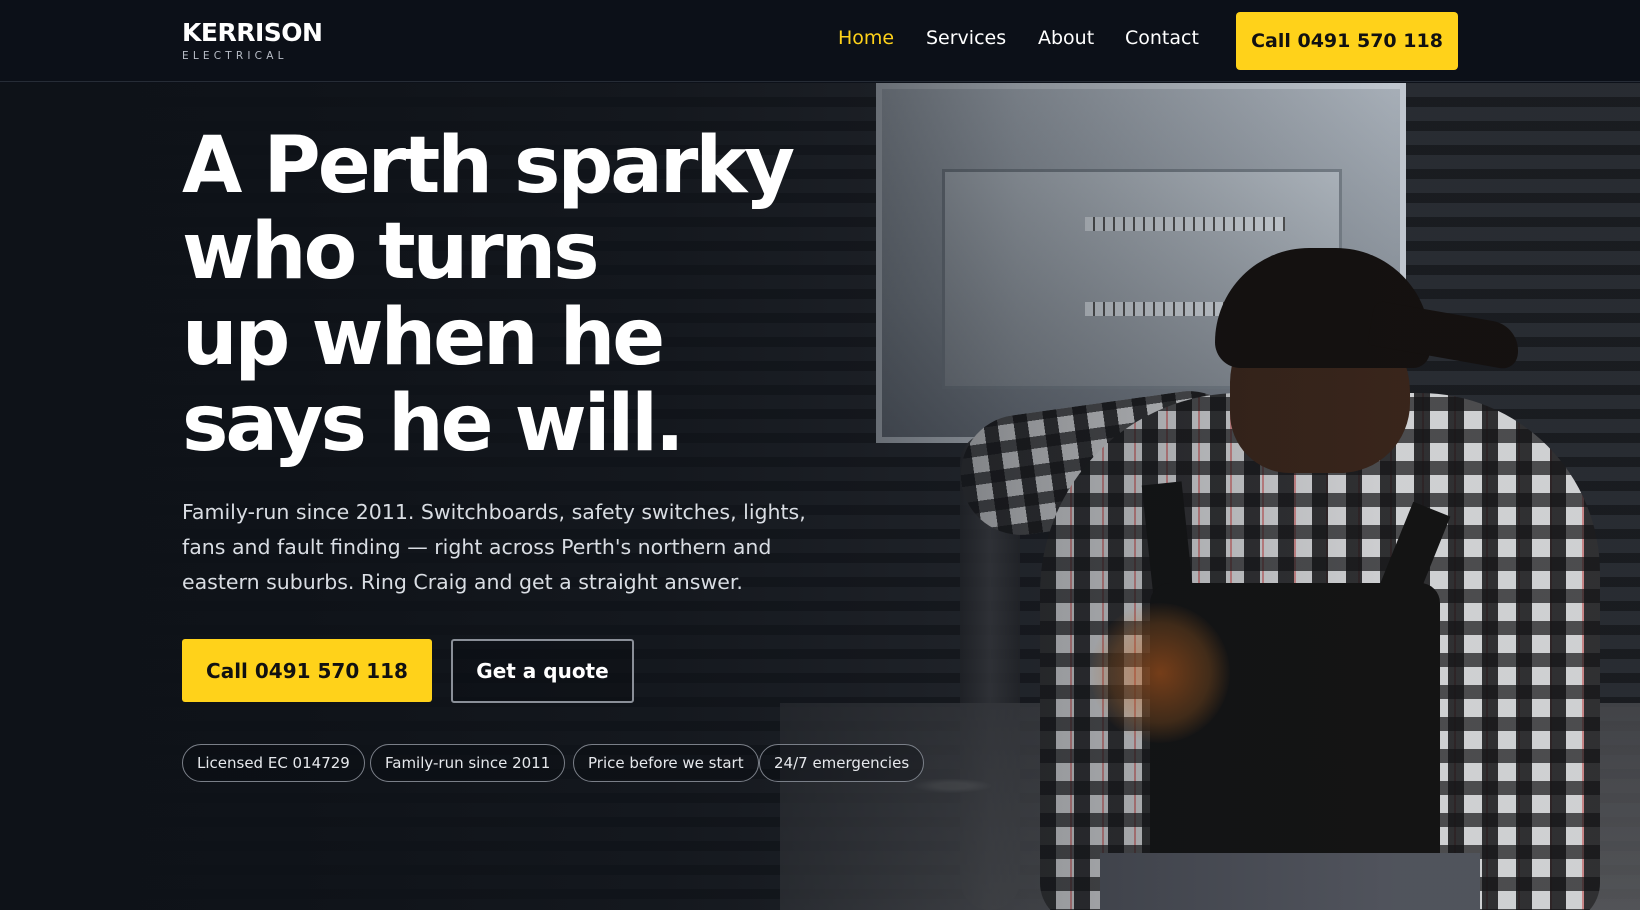 The height and width of the screenshot is (910, 1640). I want to click on badge-family-run: Family-run since 2011, so click(468, 763).